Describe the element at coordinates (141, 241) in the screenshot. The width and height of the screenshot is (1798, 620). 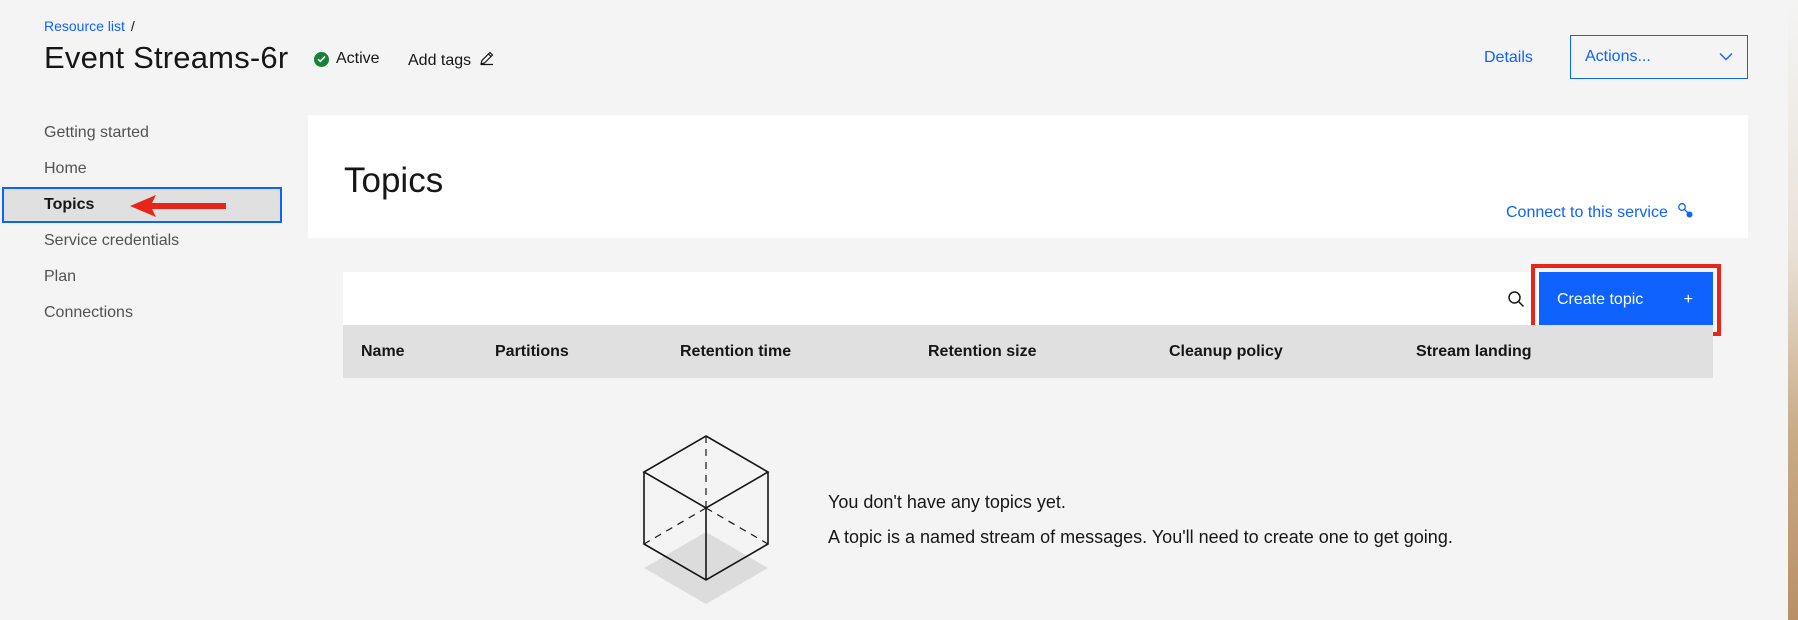
I see `sidebar-item-service-credentials: Service credentials` at that location.